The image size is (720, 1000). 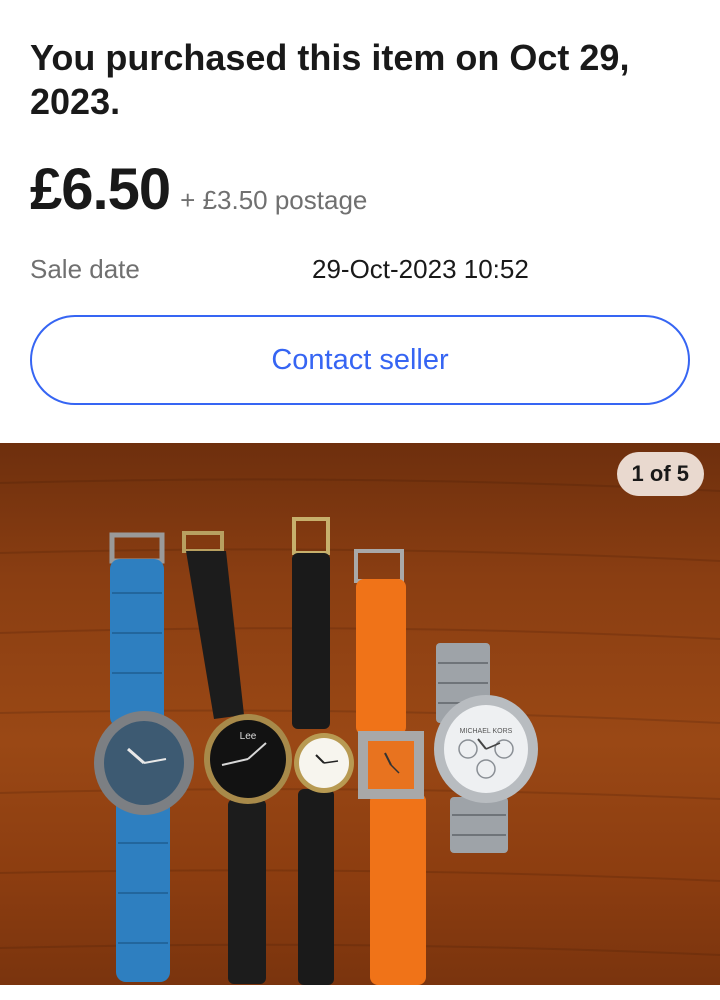 What do you see at coordinates (486, 731) in the screenshot?
I see `watch5-brand: MICHAEL KORS` at bounding box center [486, 731].